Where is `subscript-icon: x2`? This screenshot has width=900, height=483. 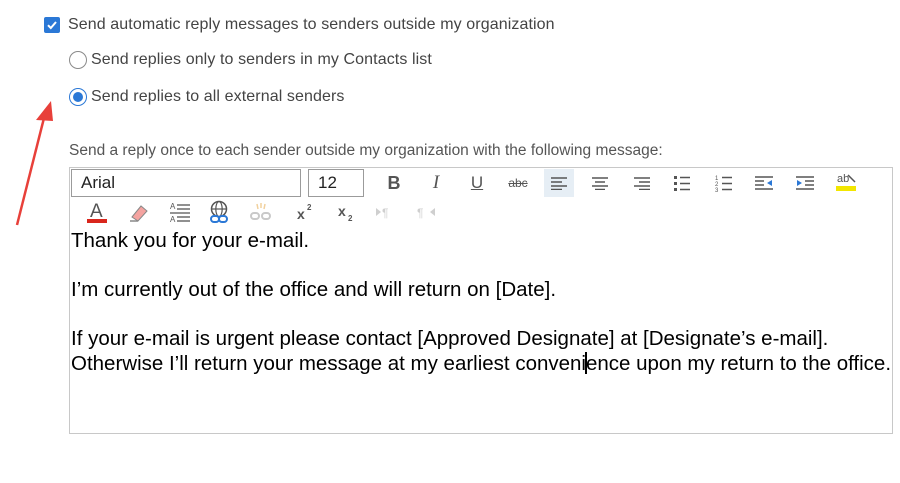
subscript-icon: x2 is located at coordinates (347, 212).